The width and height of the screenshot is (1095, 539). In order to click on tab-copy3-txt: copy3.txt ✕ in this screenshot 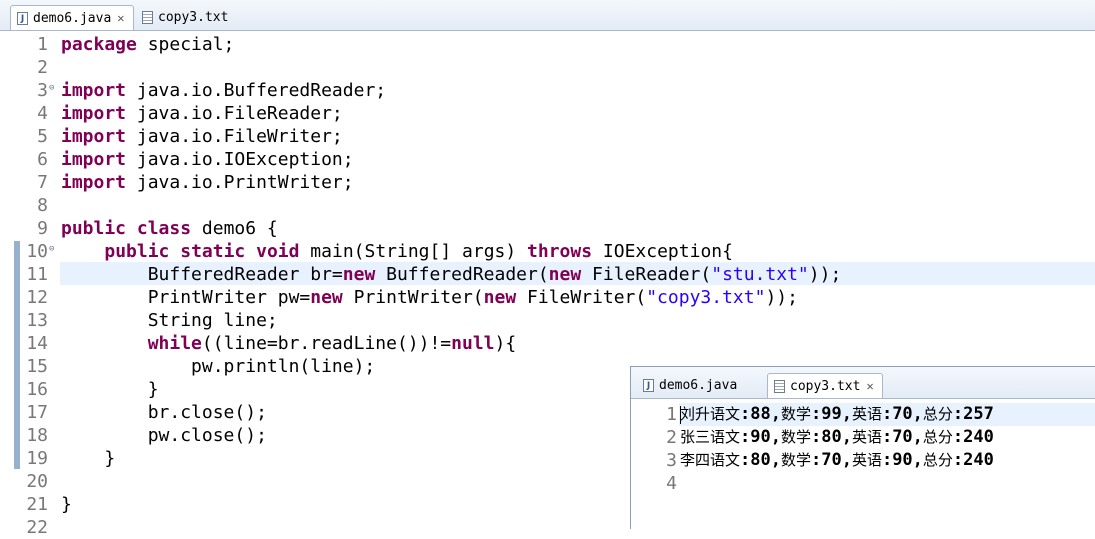, I will do `click(825, 385)`.